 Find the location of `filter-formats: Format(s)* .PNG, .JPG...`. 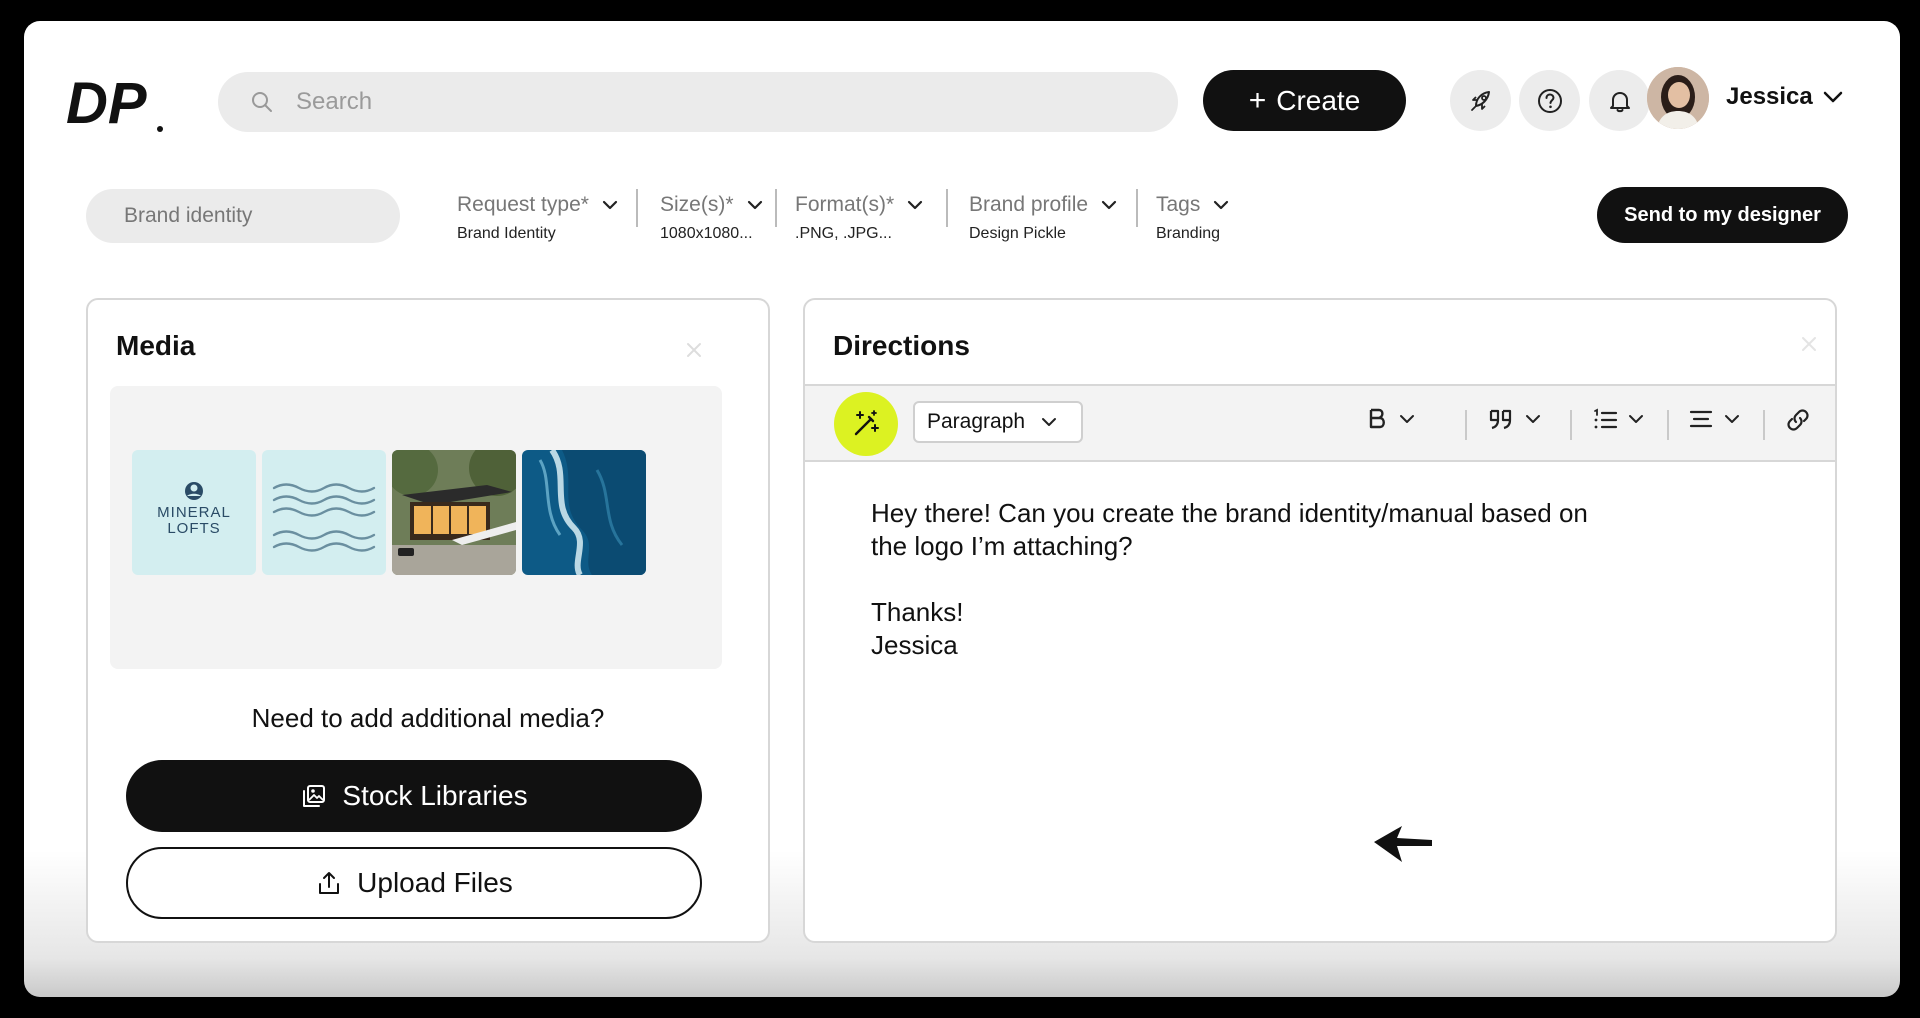

filter-formats: Format(s)* .PNG, .JPG... is located at coordinates (859, 218).